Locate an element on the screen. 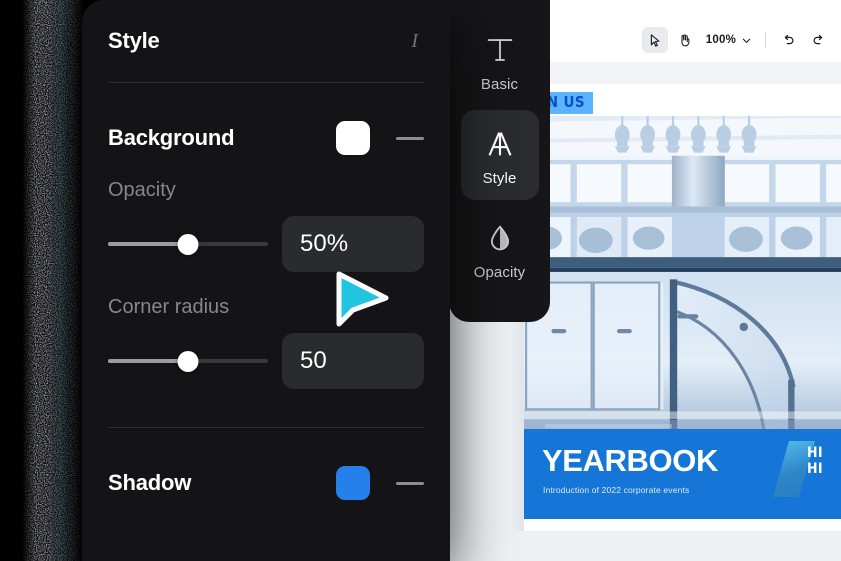 The image size is (841, 561). rail-item-basic: Basic is located at coordinates (500, 61).